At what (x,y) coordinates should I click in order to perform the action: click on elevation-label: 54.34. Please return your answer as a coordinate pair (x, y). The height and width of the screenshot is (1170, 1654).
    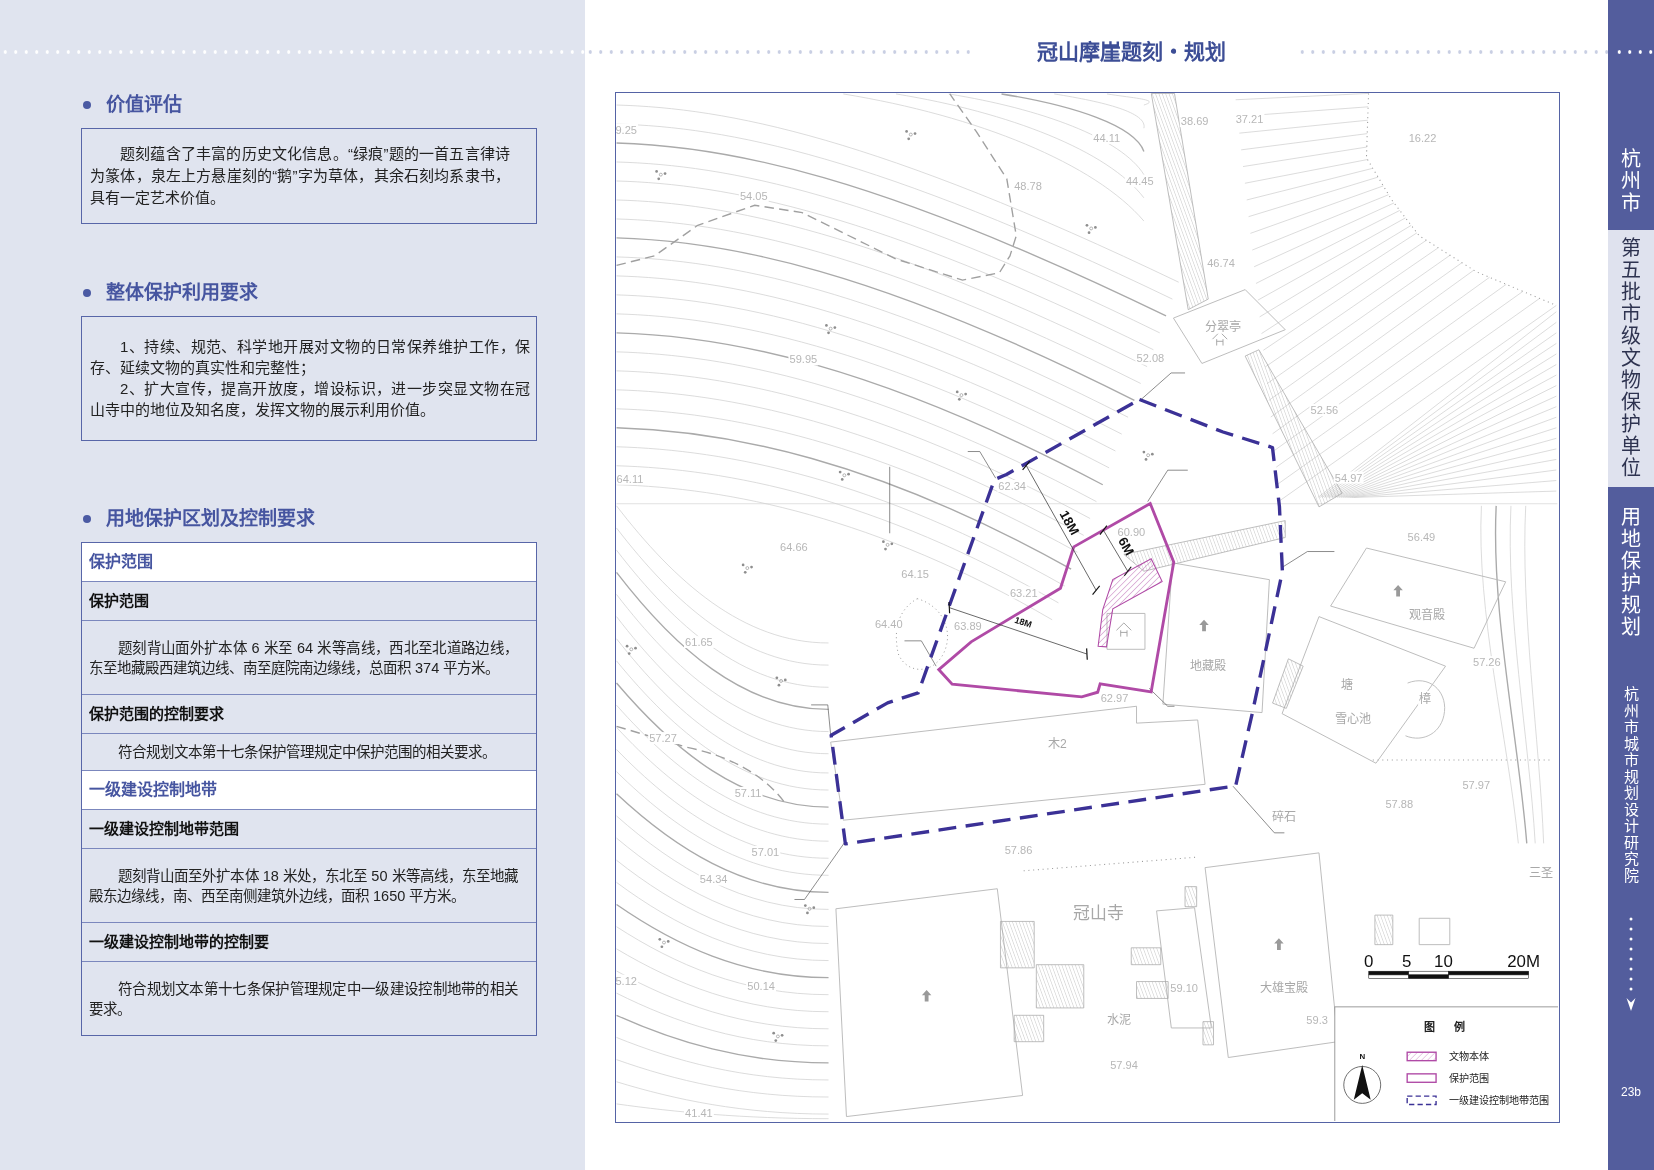
    Looking at the image, I should click on (713, 879).